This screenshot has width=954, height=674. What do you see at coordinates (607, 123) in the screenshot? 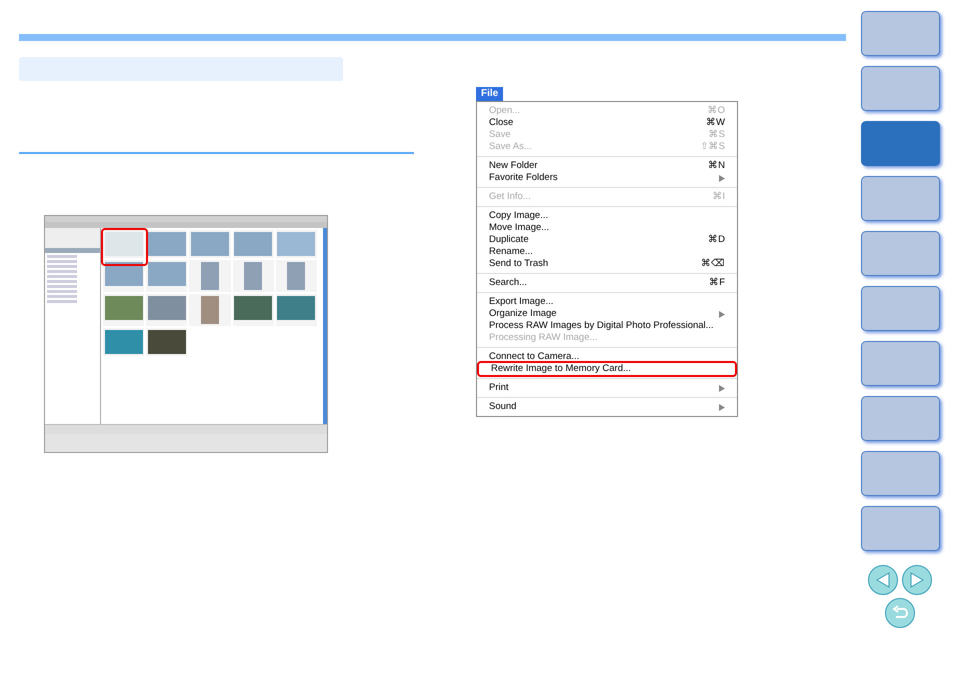
I see `menu-item: Close ⌘W` at bounding box center [607, 123].